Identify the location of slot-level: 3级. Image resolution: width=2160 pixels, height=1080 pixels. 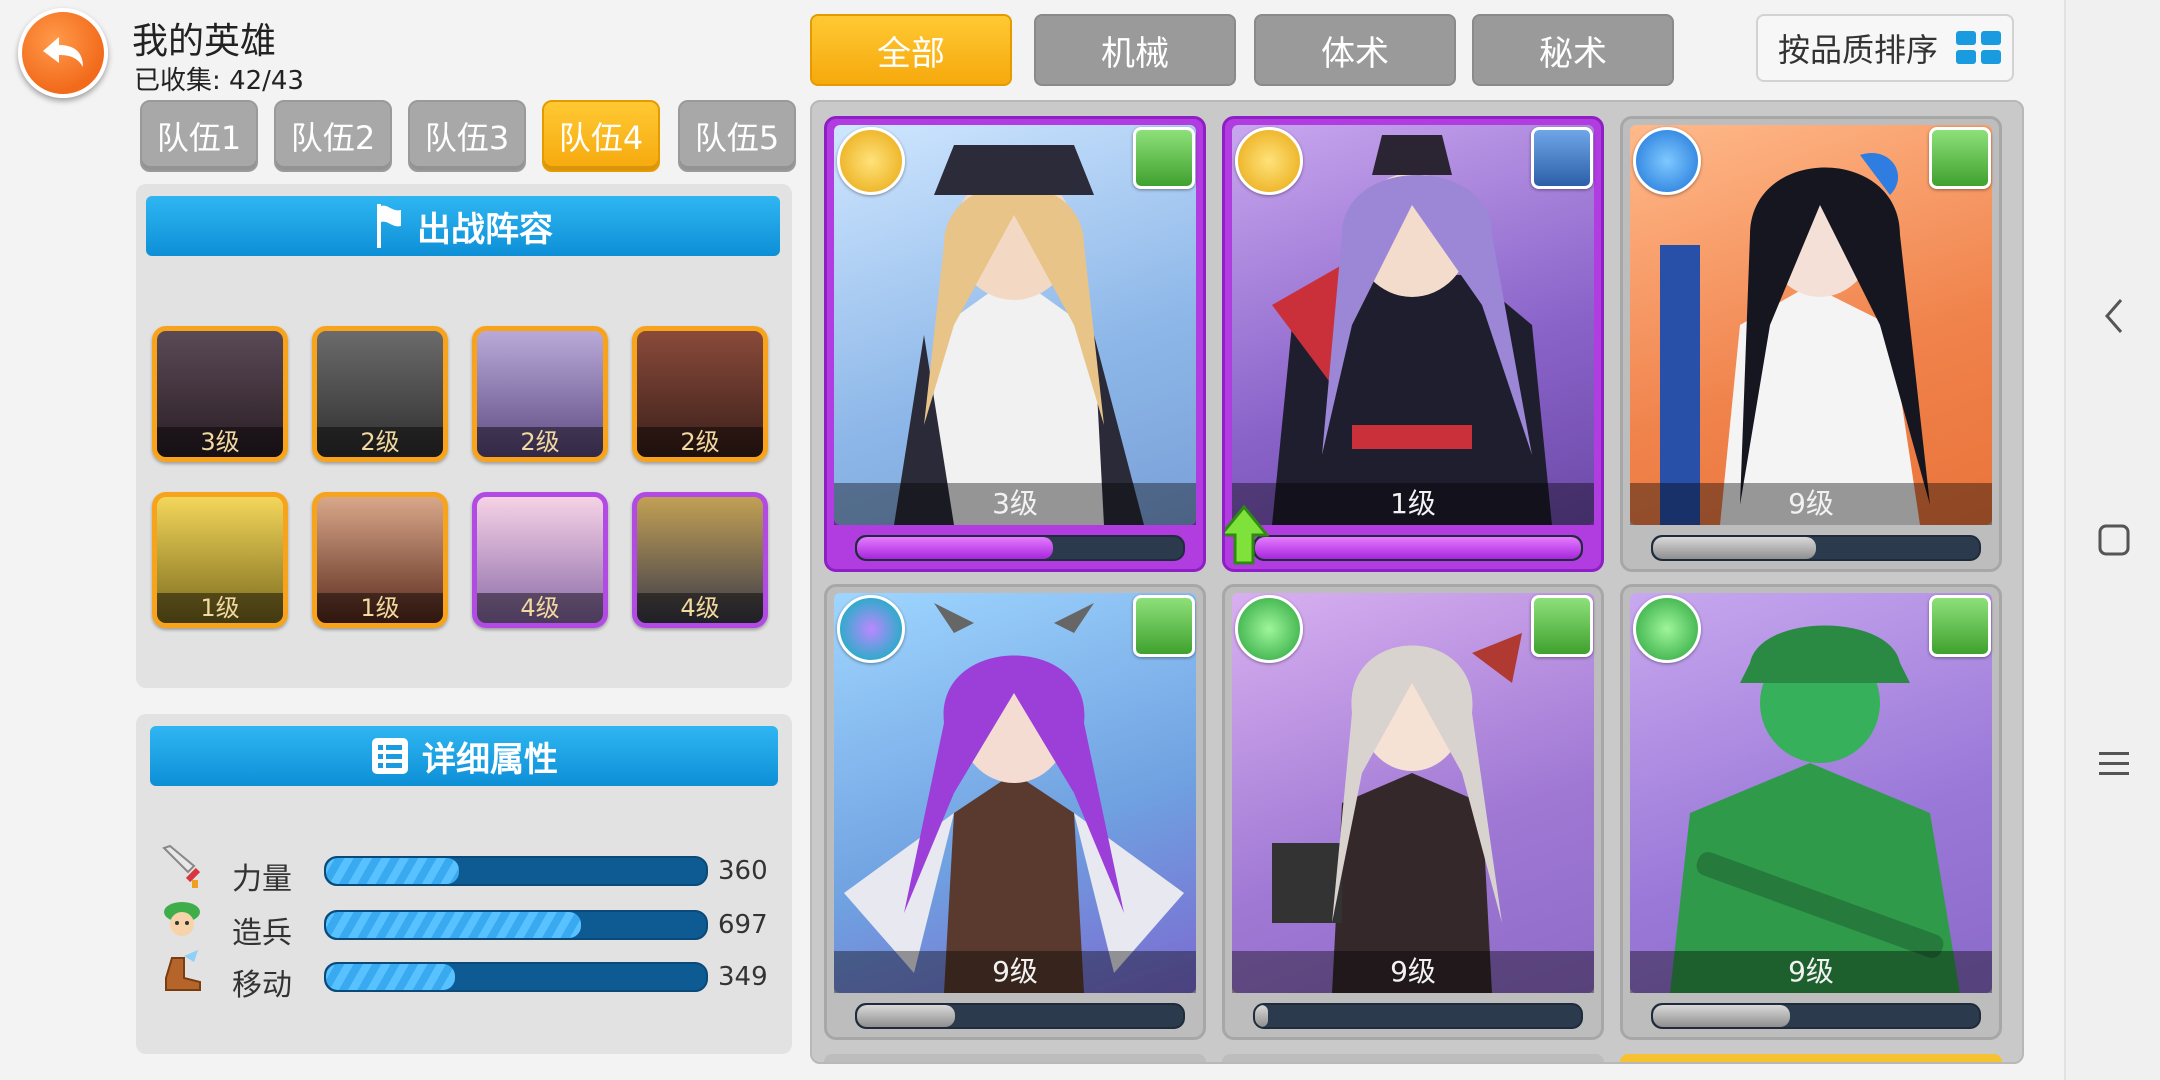
(220, 442).